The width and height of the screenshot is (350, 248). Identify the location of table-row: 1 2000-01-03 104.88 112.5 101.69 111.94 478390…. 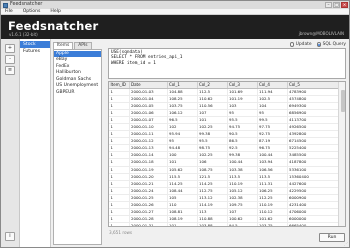
(224, 92).